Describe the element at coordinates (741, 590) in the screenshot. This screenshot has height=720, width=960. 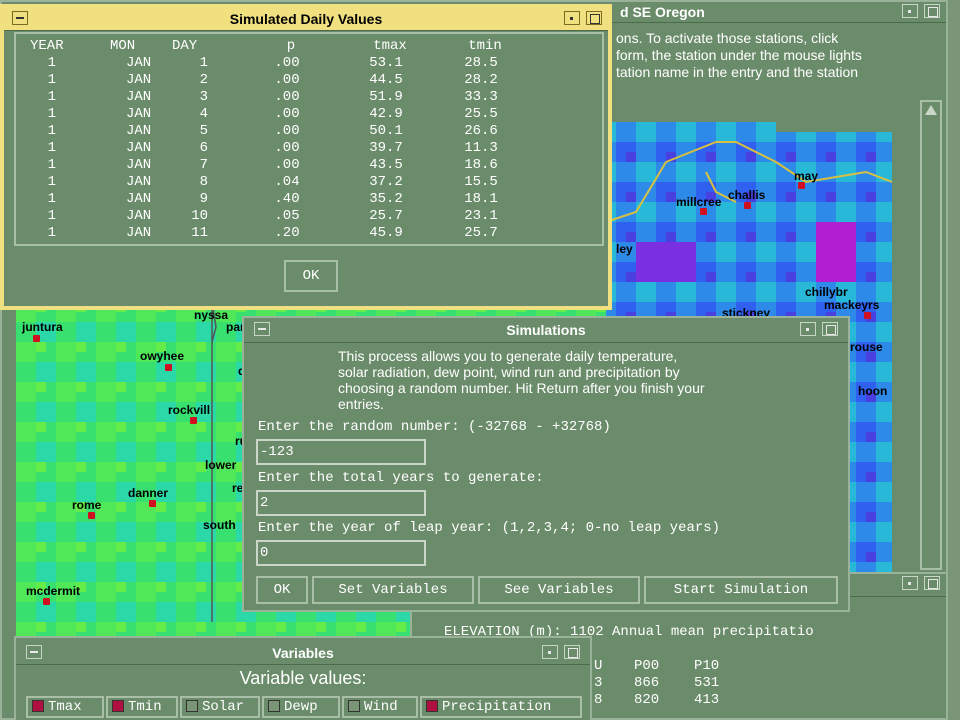
I see `start-simulation-button: Start Simulation` at that location.